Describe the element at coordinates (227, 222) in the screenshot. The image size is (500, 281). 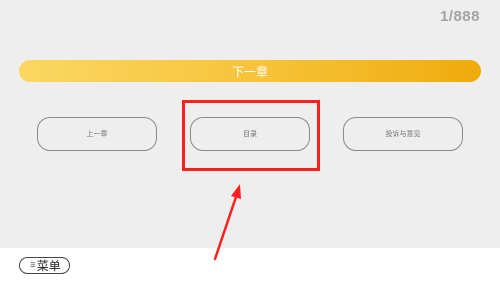
I see `annotation-arrow` at that location.